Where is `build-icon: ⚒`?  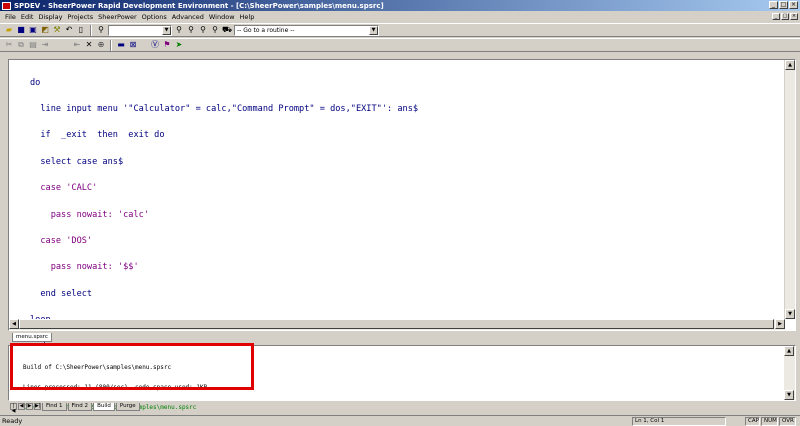
build-icon: ⚒ is located at coordinates (57, 30).